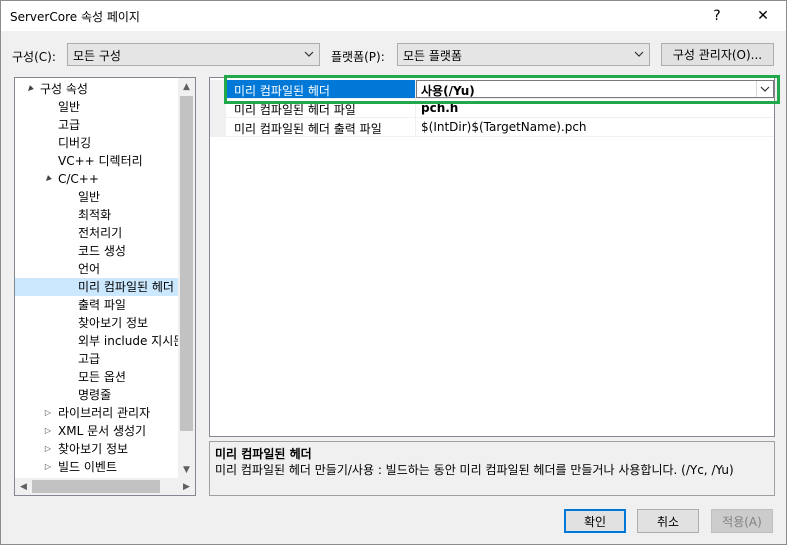 This screenshot has height=545, width=787. What do you see at coordinates (131, 341) in the screenshot?
I see `tree-item-label: 외부 include 지시문` at bounding box center [131, 341].